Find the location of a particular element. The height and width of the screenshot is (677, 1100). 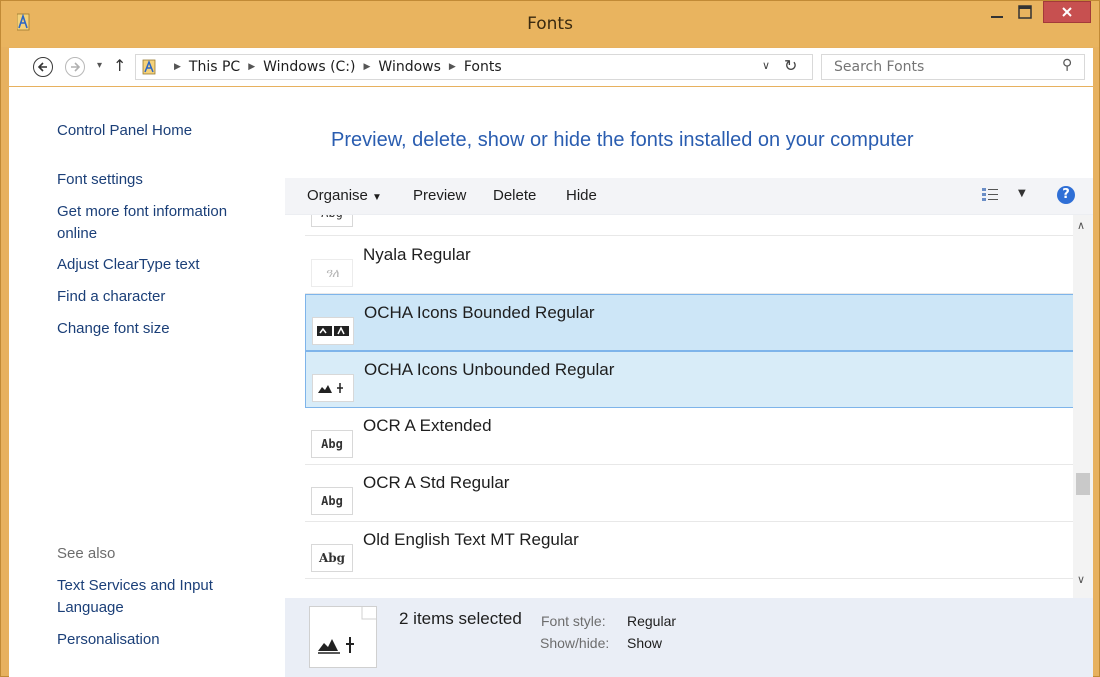

search-box: ⚲ is located at coordinates (953, 67).